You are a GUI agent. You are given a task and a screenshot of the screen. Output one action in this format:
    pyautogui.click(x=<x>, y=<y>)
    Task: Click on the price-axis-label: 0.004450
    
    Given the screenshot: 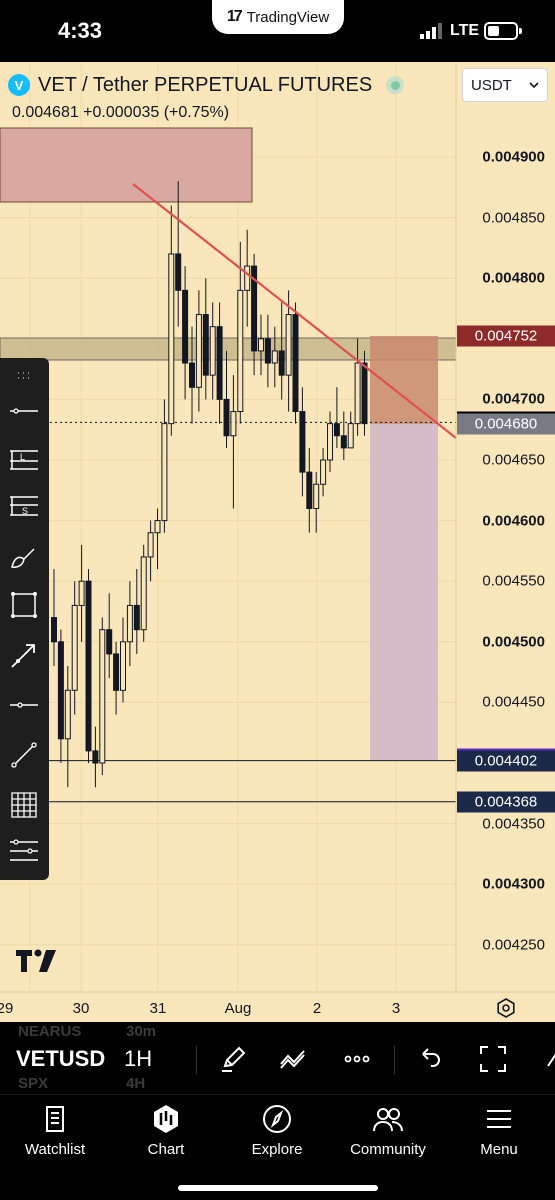 What is the action you would take?
    pyautogui.click(x=513, y=702)
    